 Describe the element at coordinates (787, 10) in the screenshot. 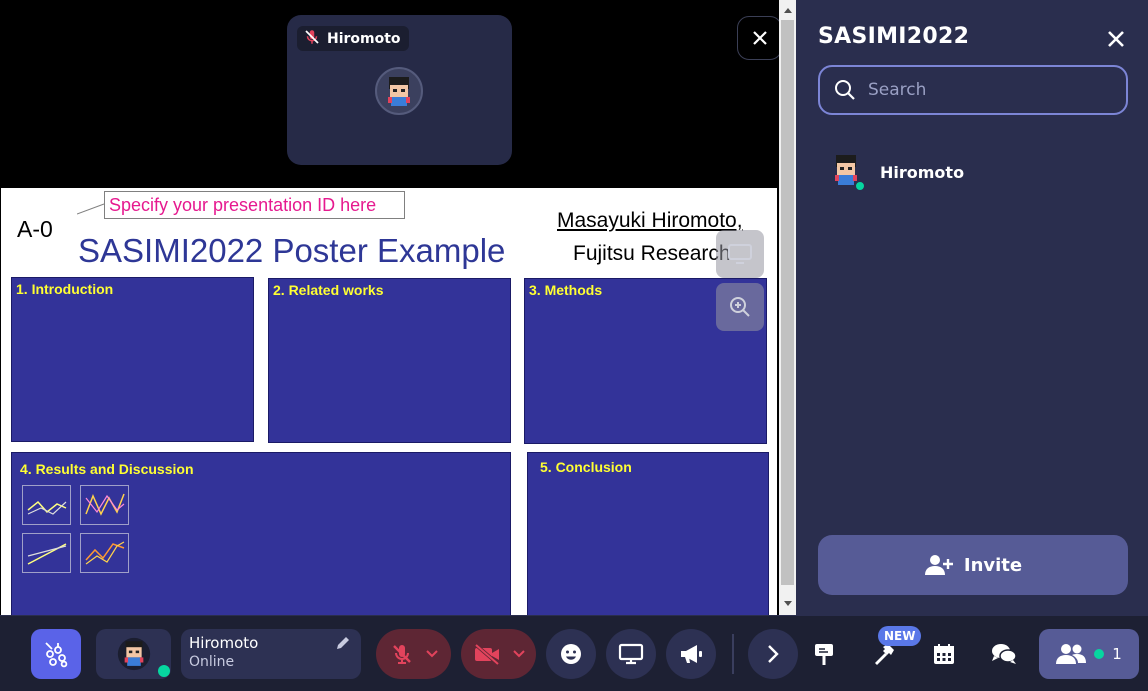

I see `scroll-up-arrow` at that location.